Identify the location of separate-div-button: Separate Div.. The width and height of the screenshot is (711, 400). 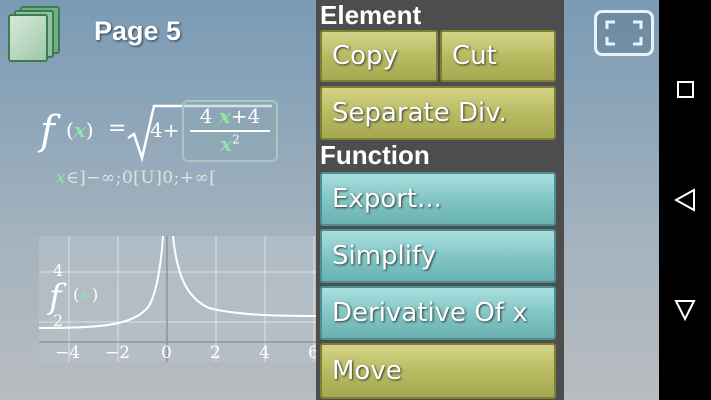
(438, 113).